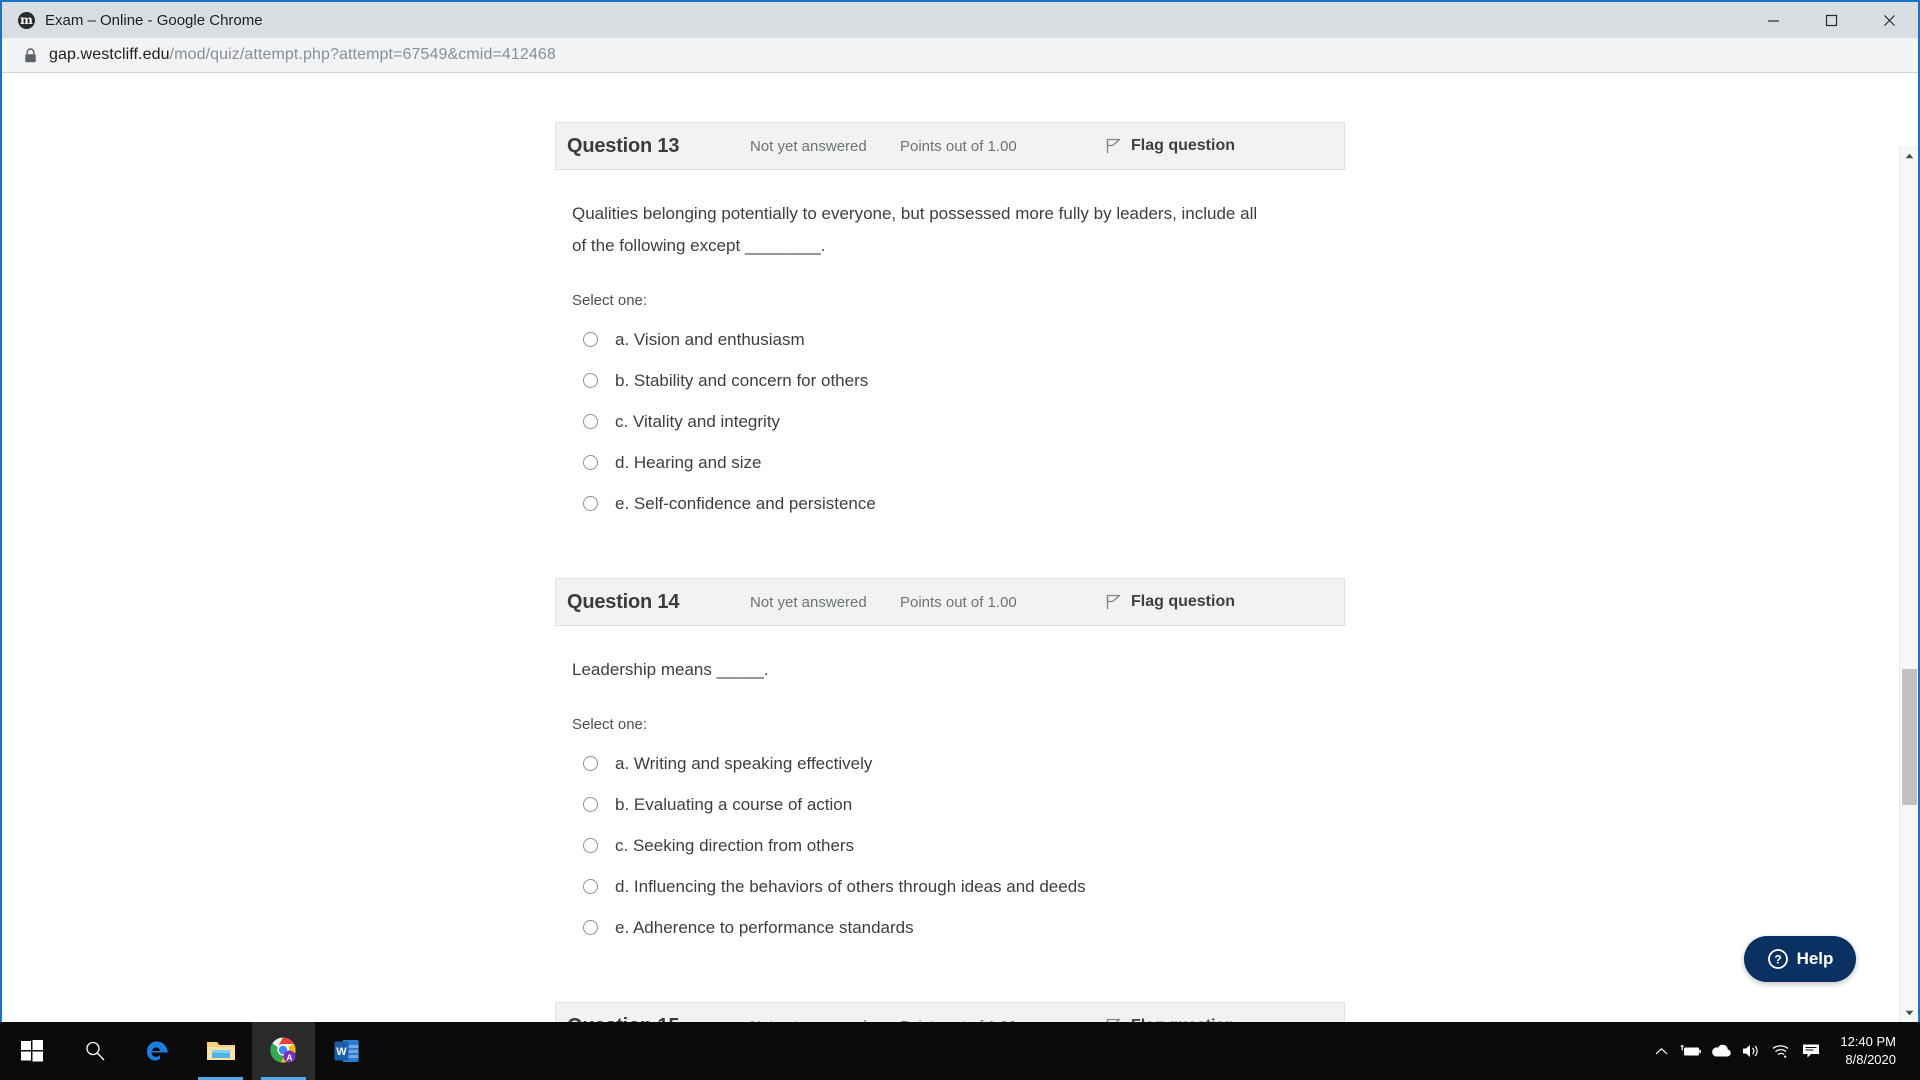 The height and width of the screenshot is (1080, 1920). What do you see at coordinates (958, 927) in the screenshot?
I see `answer-option-14-e: e. Adherence to performance standards` at bounding box center [958, 927].